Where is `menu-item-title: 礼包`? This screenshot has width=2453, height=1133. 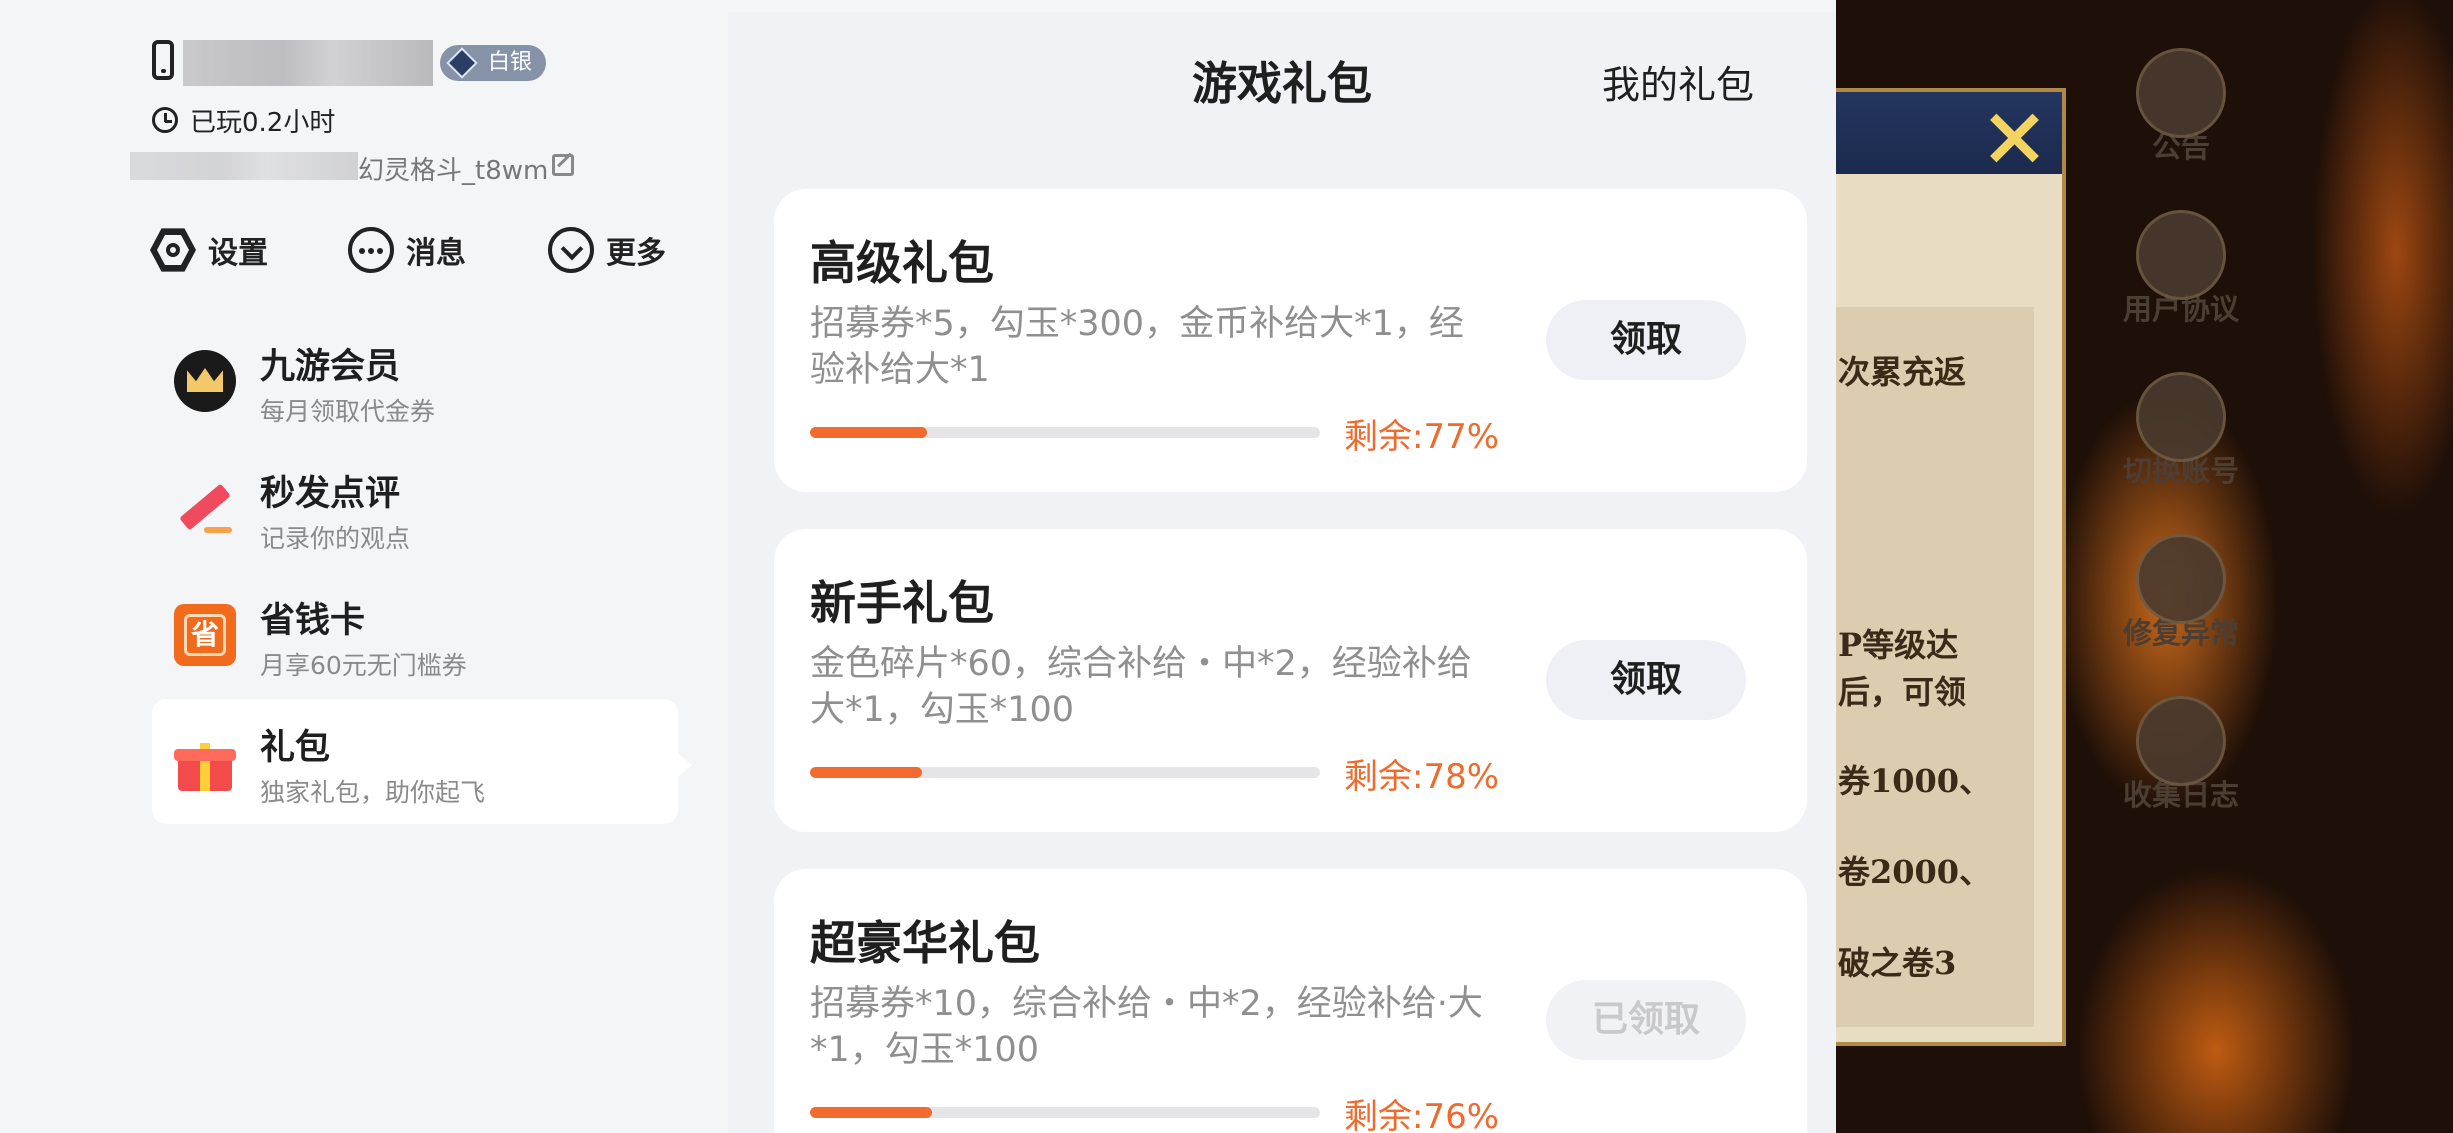 menu-item-title: 礼包 is located at coordinates (295, 748).